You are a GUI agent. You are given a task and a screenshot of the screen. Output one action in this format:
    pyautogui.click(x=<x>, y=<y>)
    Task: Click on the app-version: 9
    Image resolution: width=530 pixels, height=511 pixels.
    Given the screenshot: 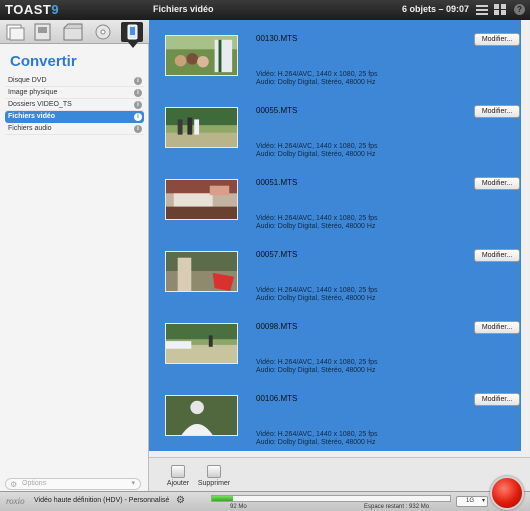 What is the action you would take?
    pyautogui.click(x=55, y=9)
    